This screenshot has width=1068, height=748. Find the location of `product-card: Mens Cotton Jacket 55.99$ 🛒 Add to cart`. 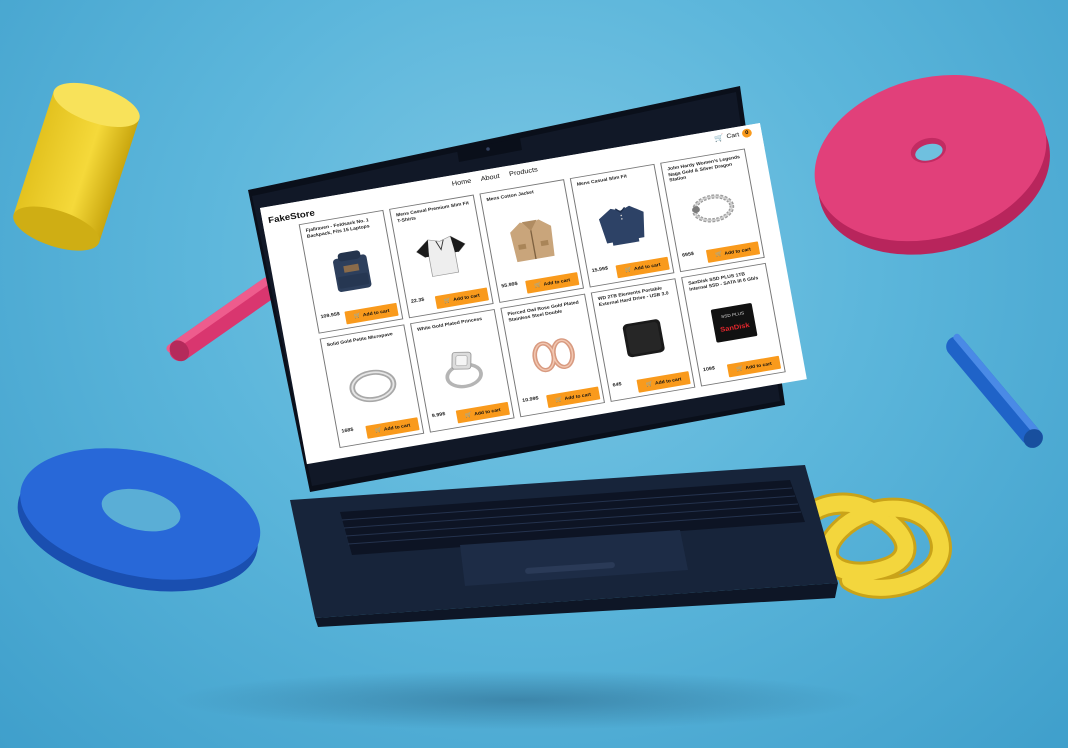

product-card: Mens Cotton Jacket 55.99$ 🛒 Add to cart is located at coordinates (532, 241).